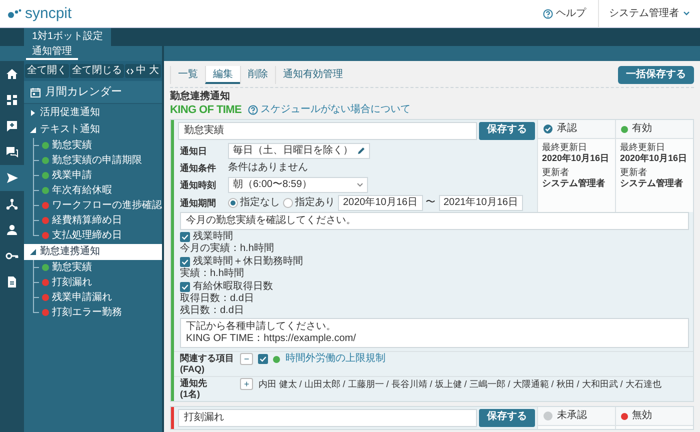  Describe the element at coordinates (12, 204) in the screenshot. I see `network-icon` at that location.